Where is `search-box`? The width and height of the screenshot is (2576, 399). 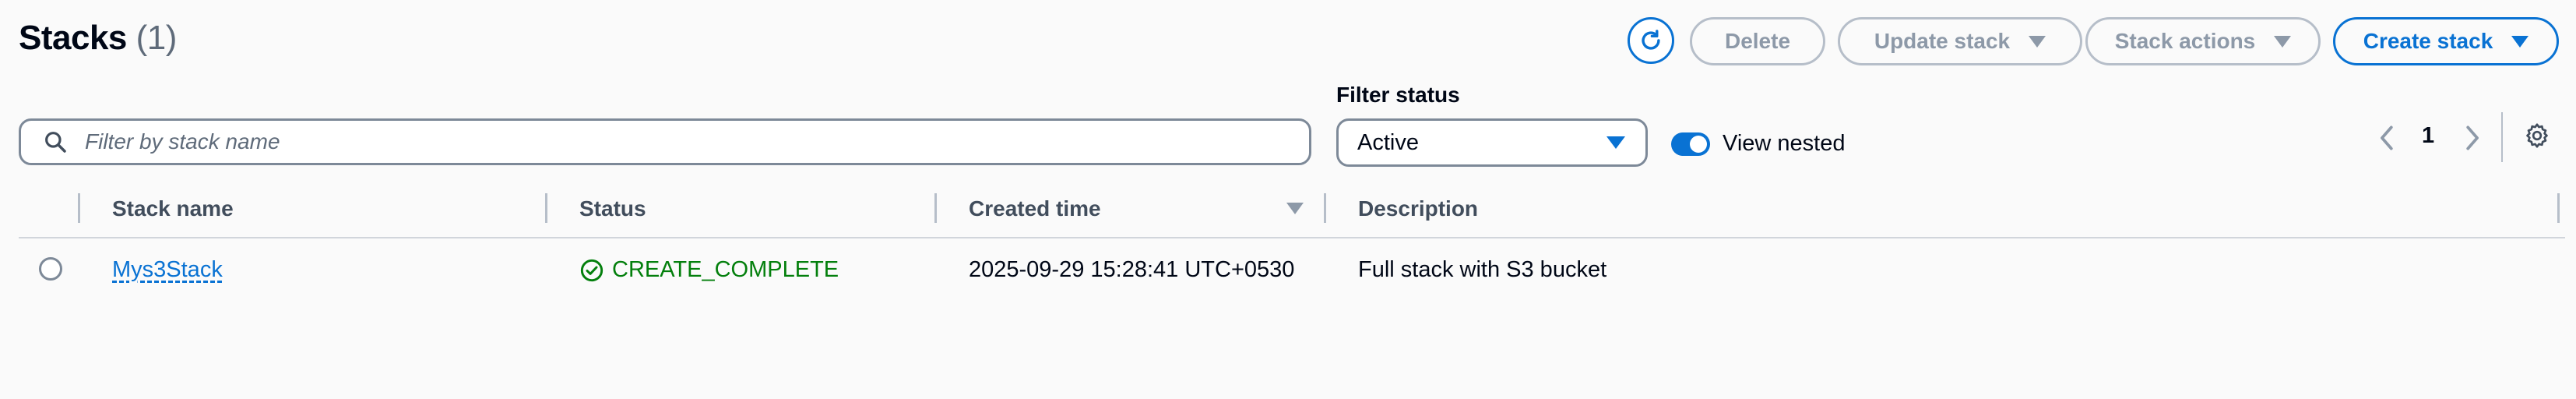
search-box is located at coordinates (665, 141).